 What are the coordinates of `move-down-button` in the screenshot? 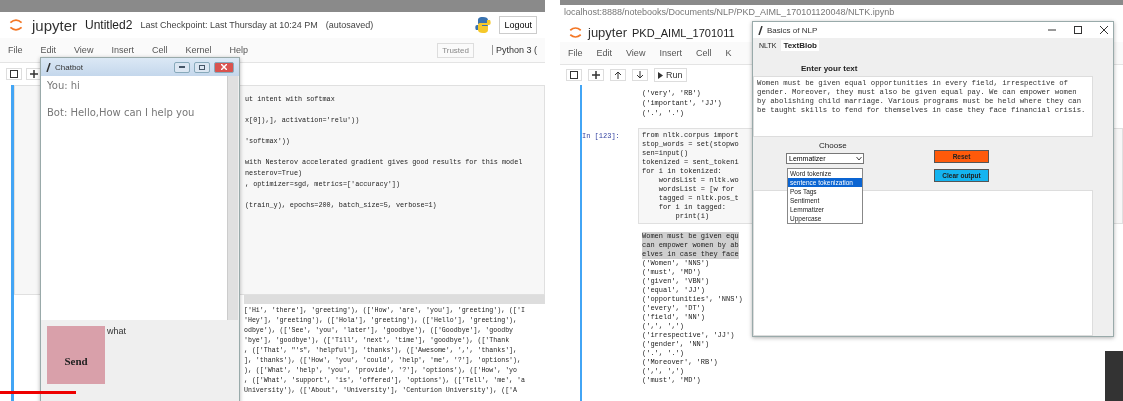 It's located at (640, 75).